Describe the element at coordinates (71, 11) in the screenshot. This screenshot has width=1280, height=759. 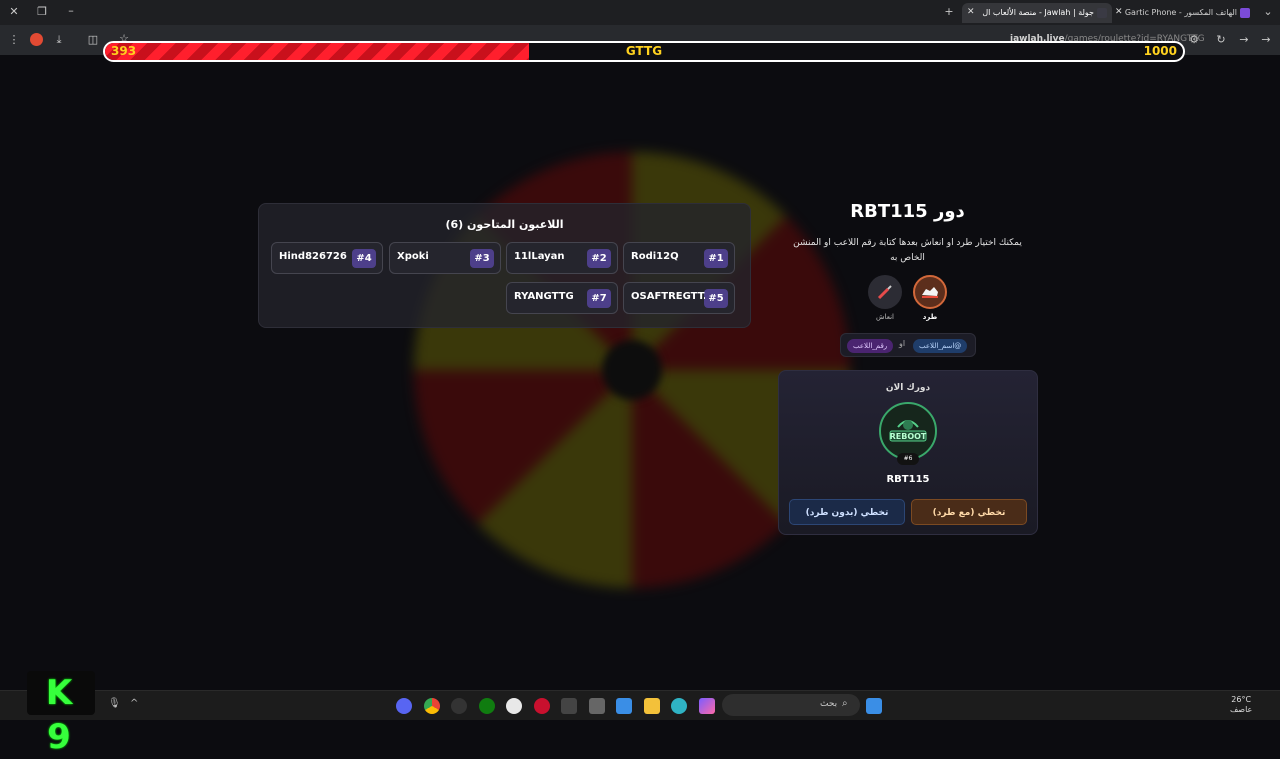
I see `window-minimize-icon: –` at that location.